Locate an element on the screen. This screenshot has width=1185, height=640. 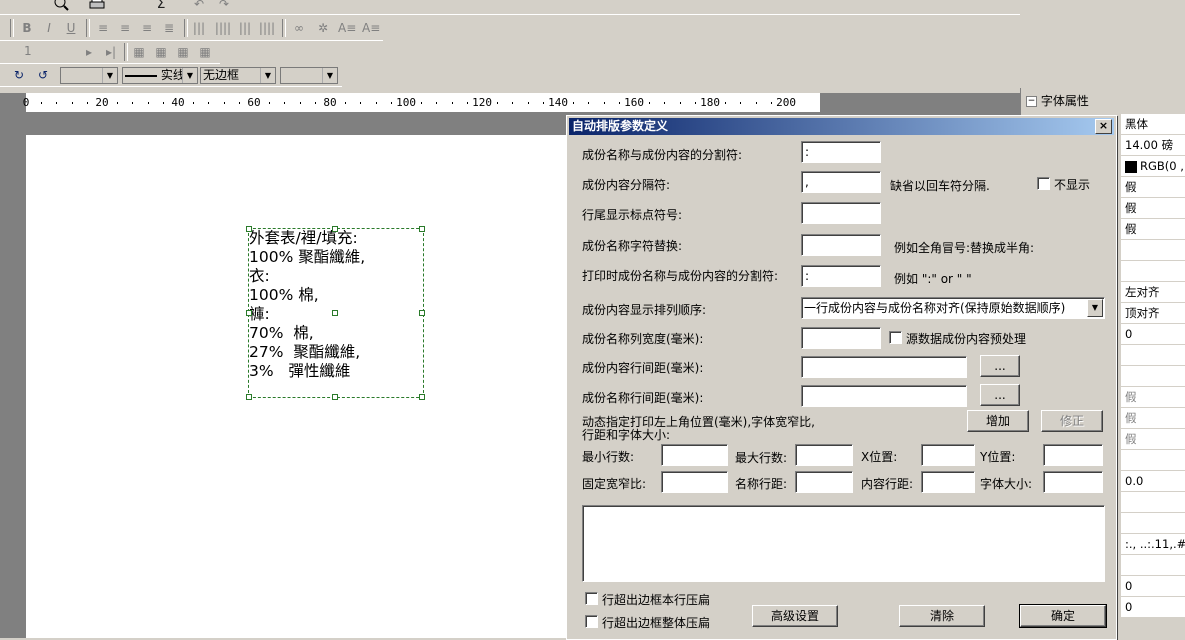
content-spacing-input is located at coordinates (884, 367).